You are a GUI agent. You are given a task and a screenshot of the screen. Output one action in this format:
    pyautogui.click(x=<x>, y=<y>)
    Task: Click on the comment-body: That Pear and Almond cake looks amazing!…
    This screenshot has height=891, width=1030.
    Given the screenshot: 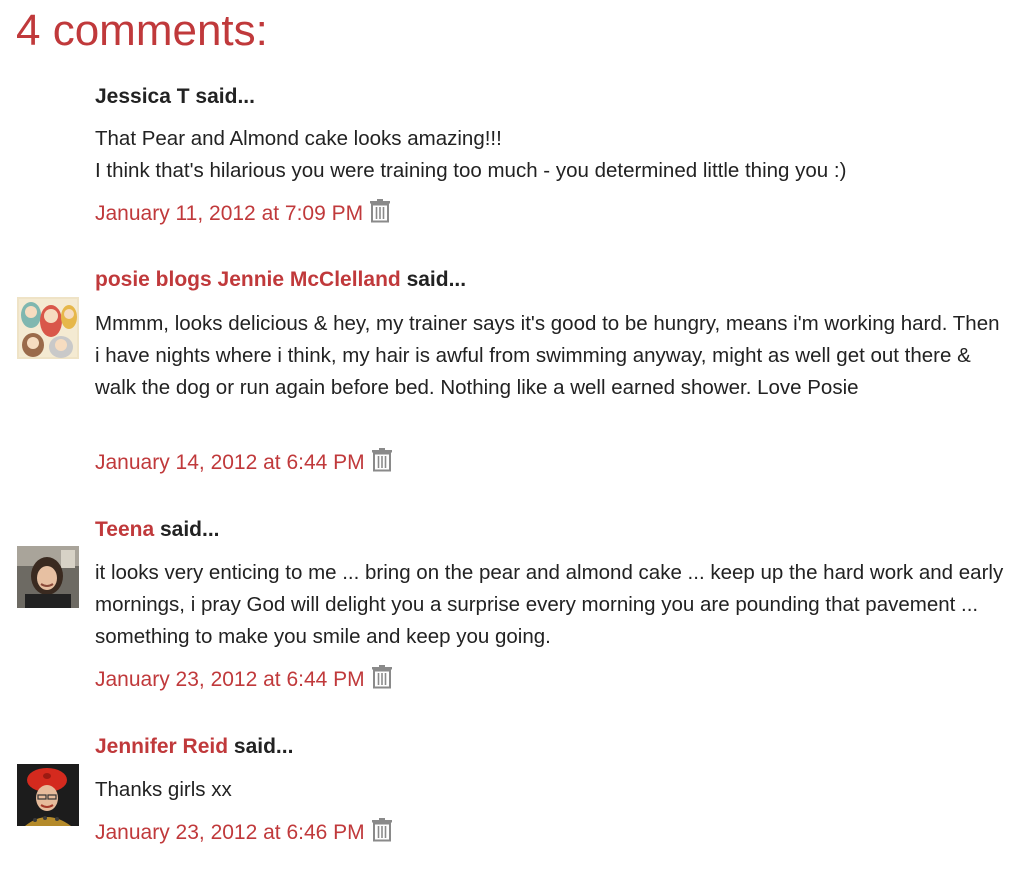 What is the action you would take?
    pyautogui.click(x=550, y=155)
    